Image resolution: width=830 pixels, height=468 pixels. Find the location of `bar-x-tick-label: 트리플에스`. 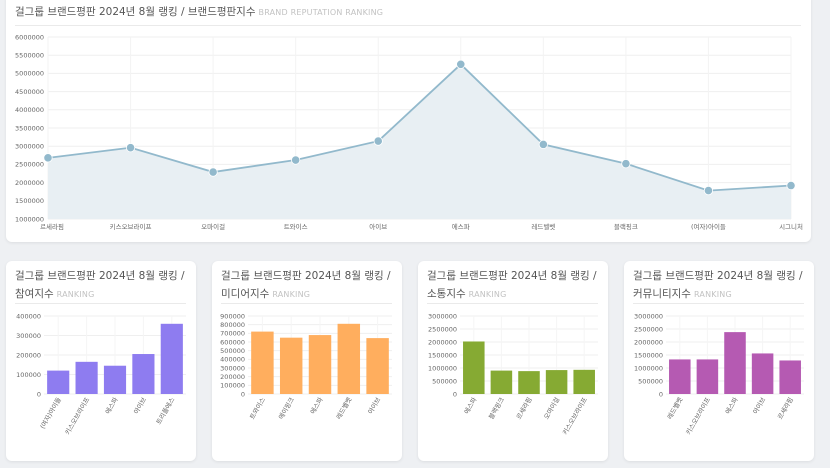

bar-x-tick-label: 트리플에스 is located at coordinates (165, 410).